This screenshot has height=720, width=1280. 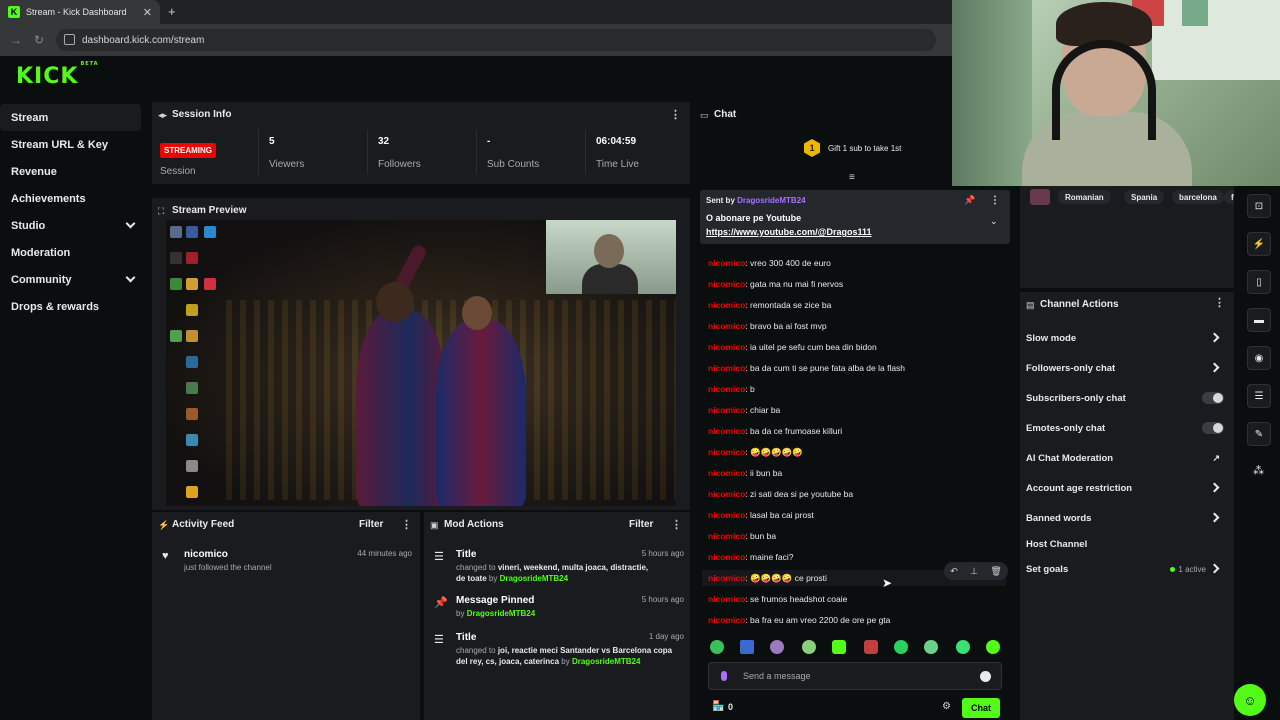 What do you see at coordinates (775, 431) in the screenshot?
I see `chat-message: nicomico: ba da ce frumoase killuri` at bounding box center [775, 431].